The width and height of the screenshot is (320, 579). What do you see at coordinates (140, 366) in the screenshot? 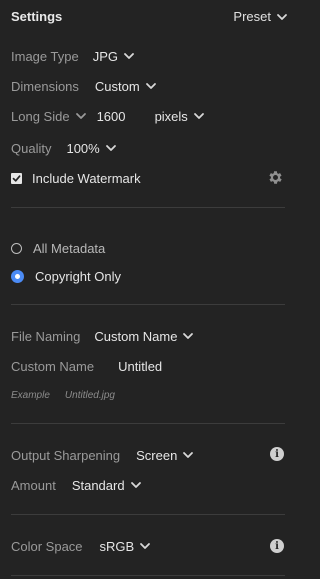
I see `custom-name-input: Untitled` at bounding box center [140, 366].